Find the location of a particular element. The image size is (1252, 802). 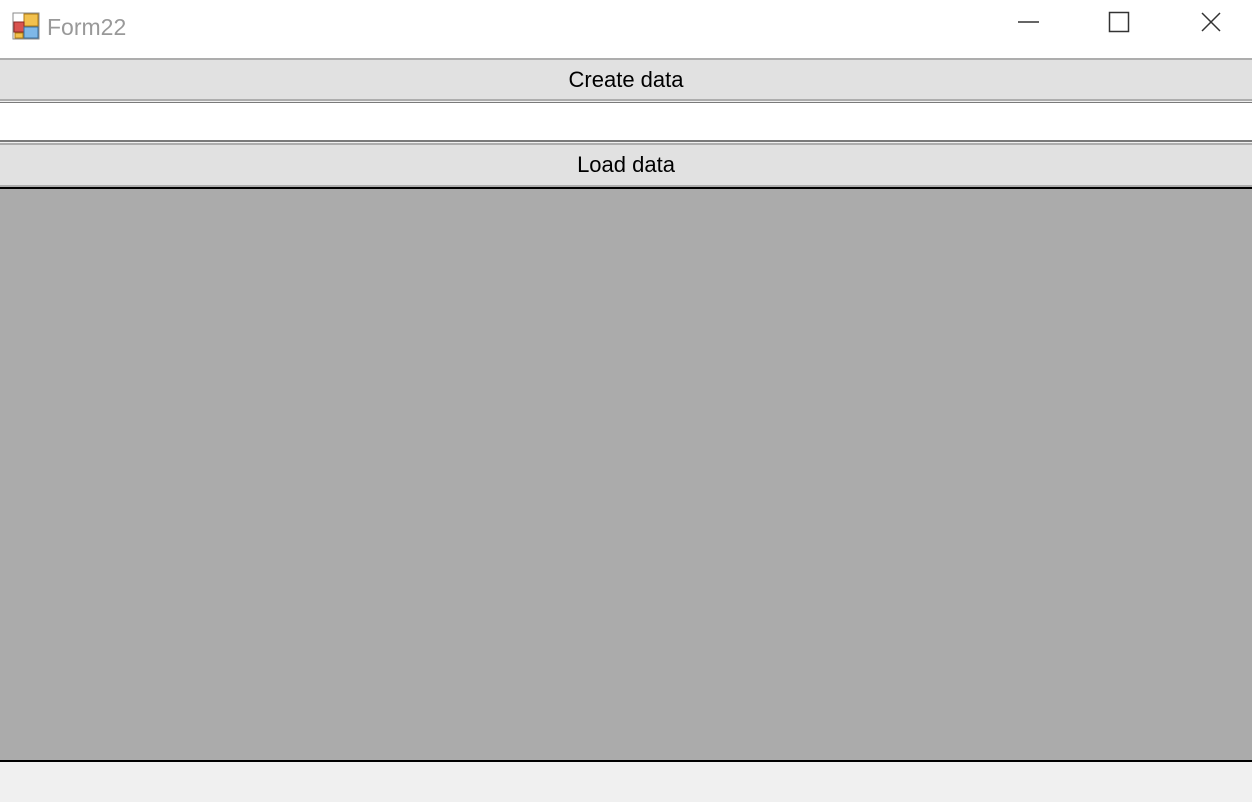

maximize-button is located at coordinates (1119, 24).